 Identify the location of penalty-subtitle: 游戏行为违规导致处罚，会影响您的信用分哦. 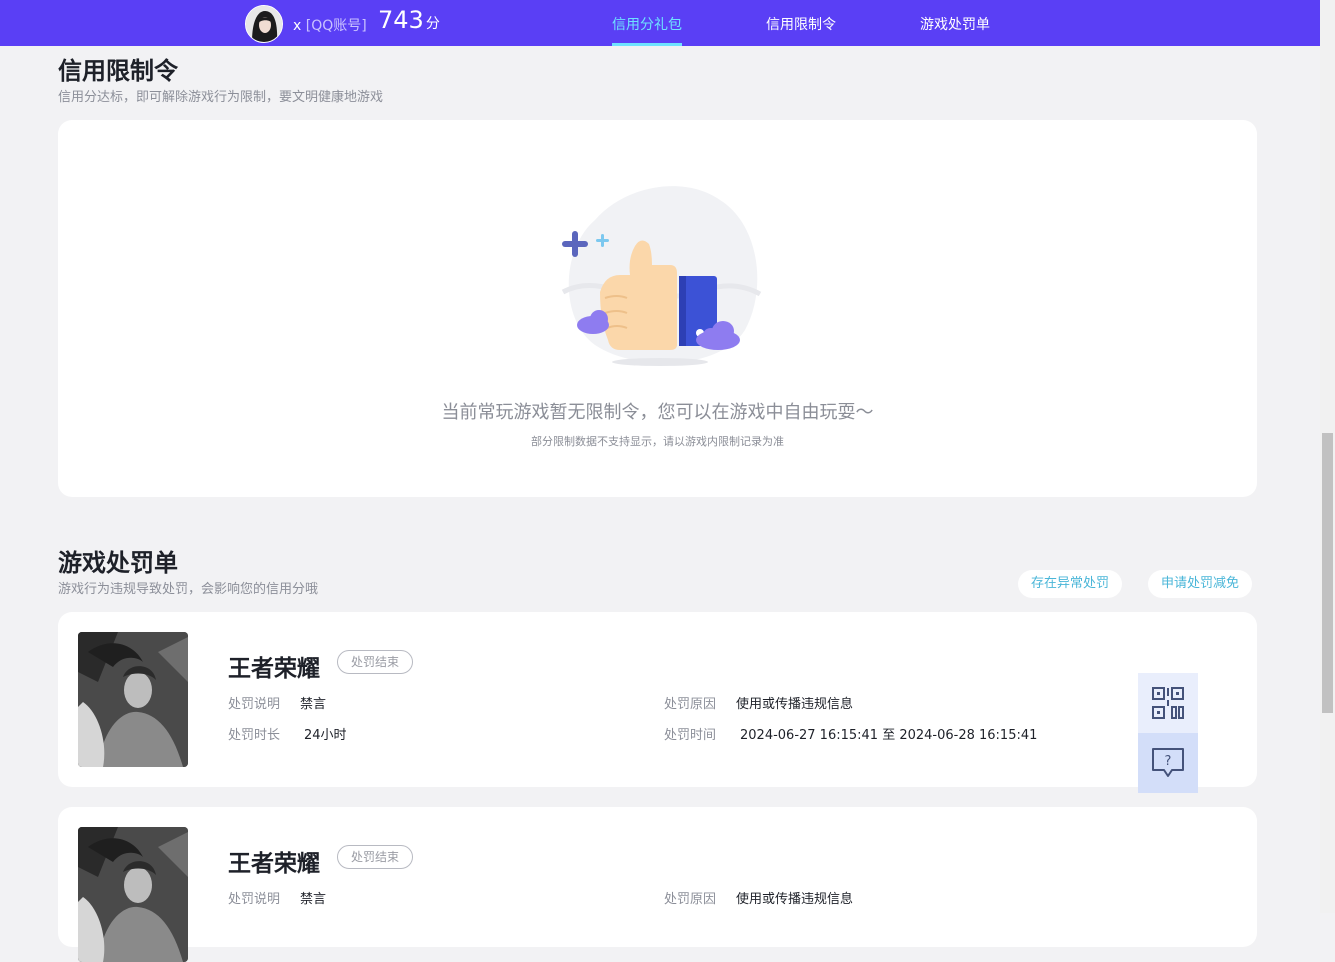
(188, 589).